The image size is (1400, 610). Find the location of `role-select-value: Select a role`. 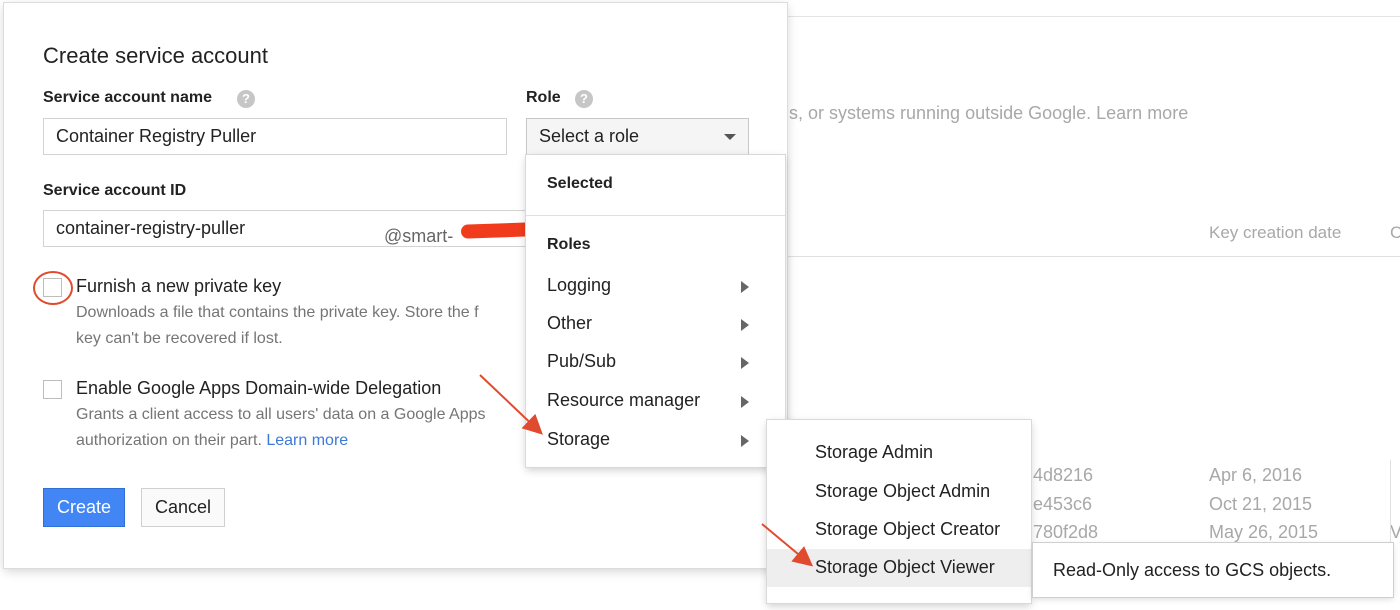

role-select-value: Select a role is located at coordinates (589, 136).